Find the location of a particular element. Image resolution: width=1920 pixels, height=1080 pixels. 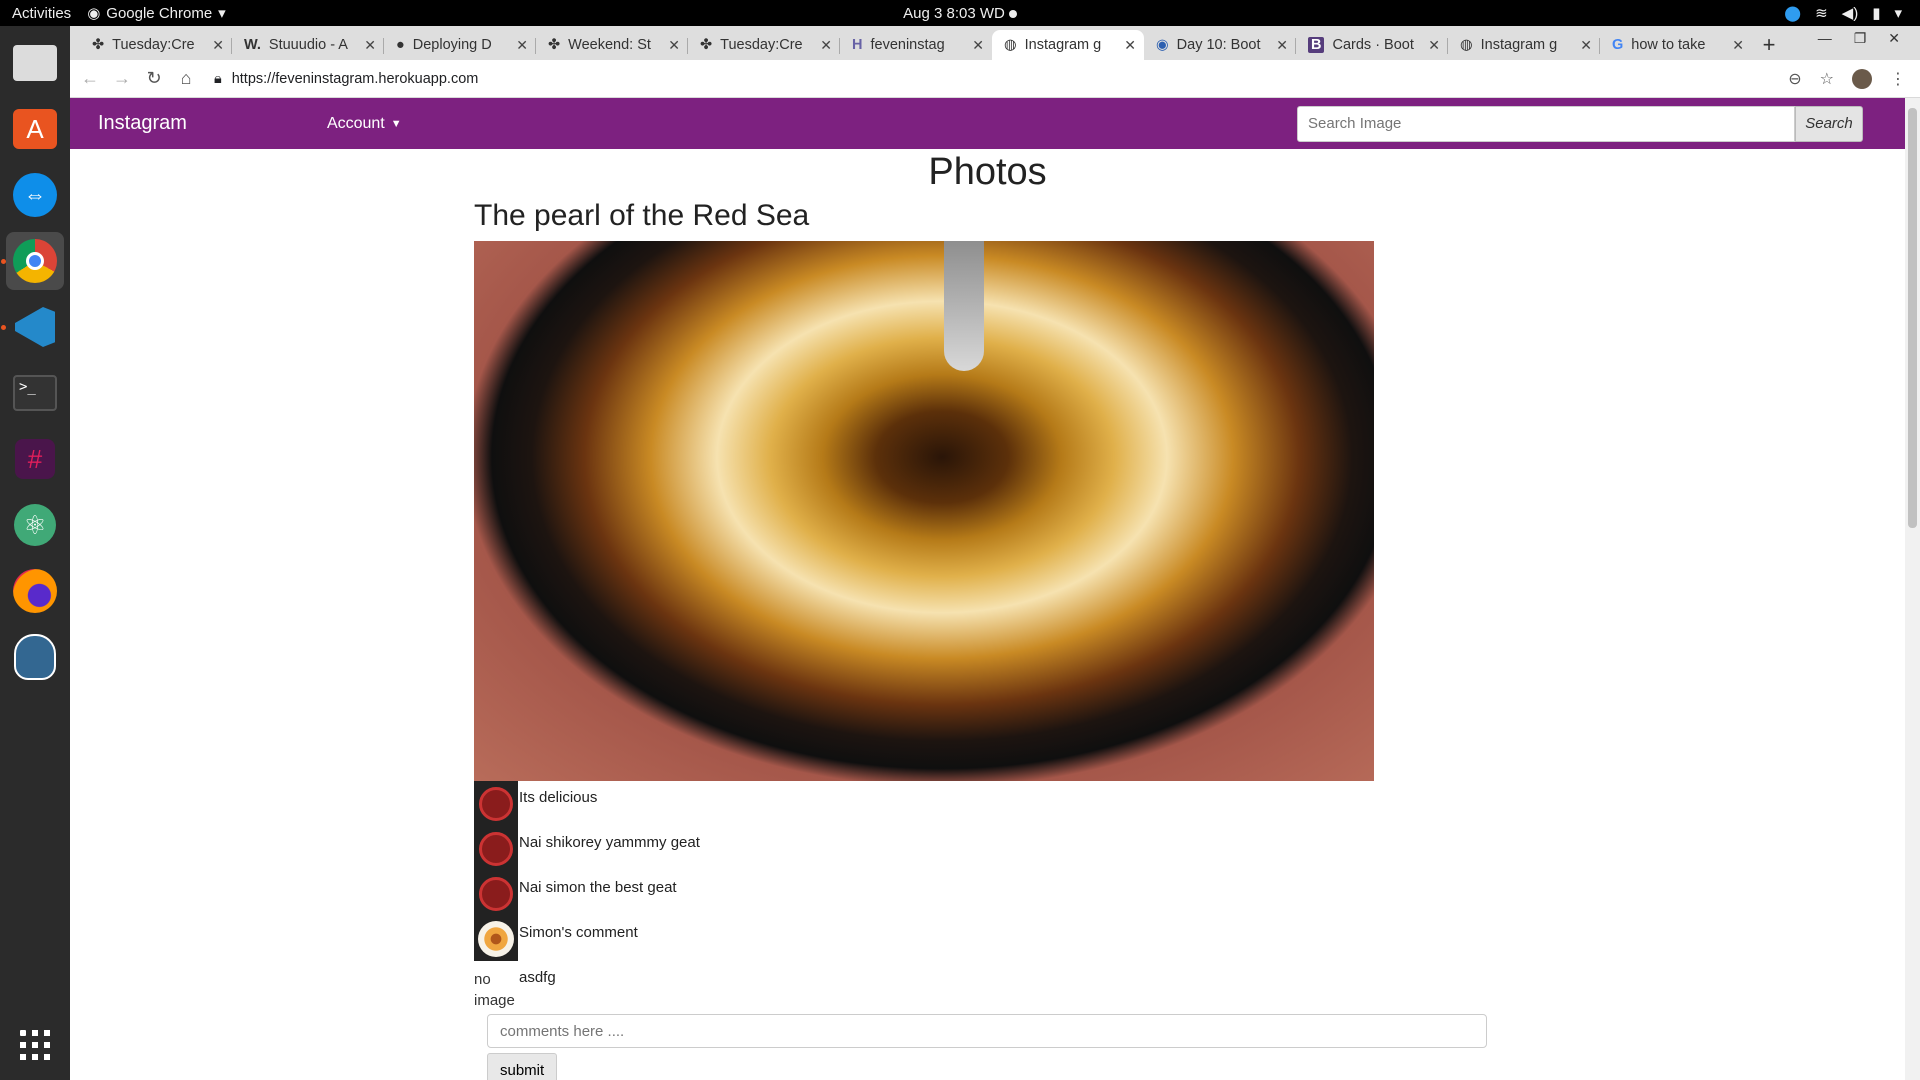

tab: ✤ Weekend: St ✕ is located at coordinates (612, 45).